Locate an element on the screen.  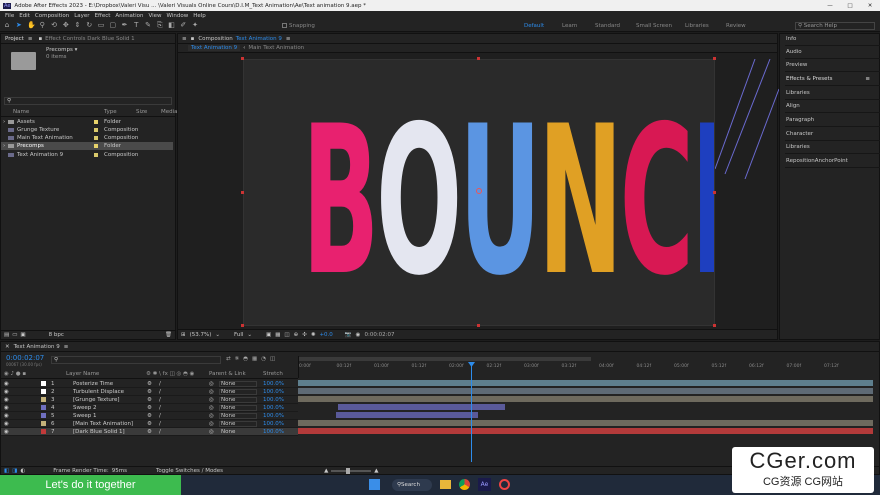
layer-name: Sweep 1 is located at coordinates (85, 416).